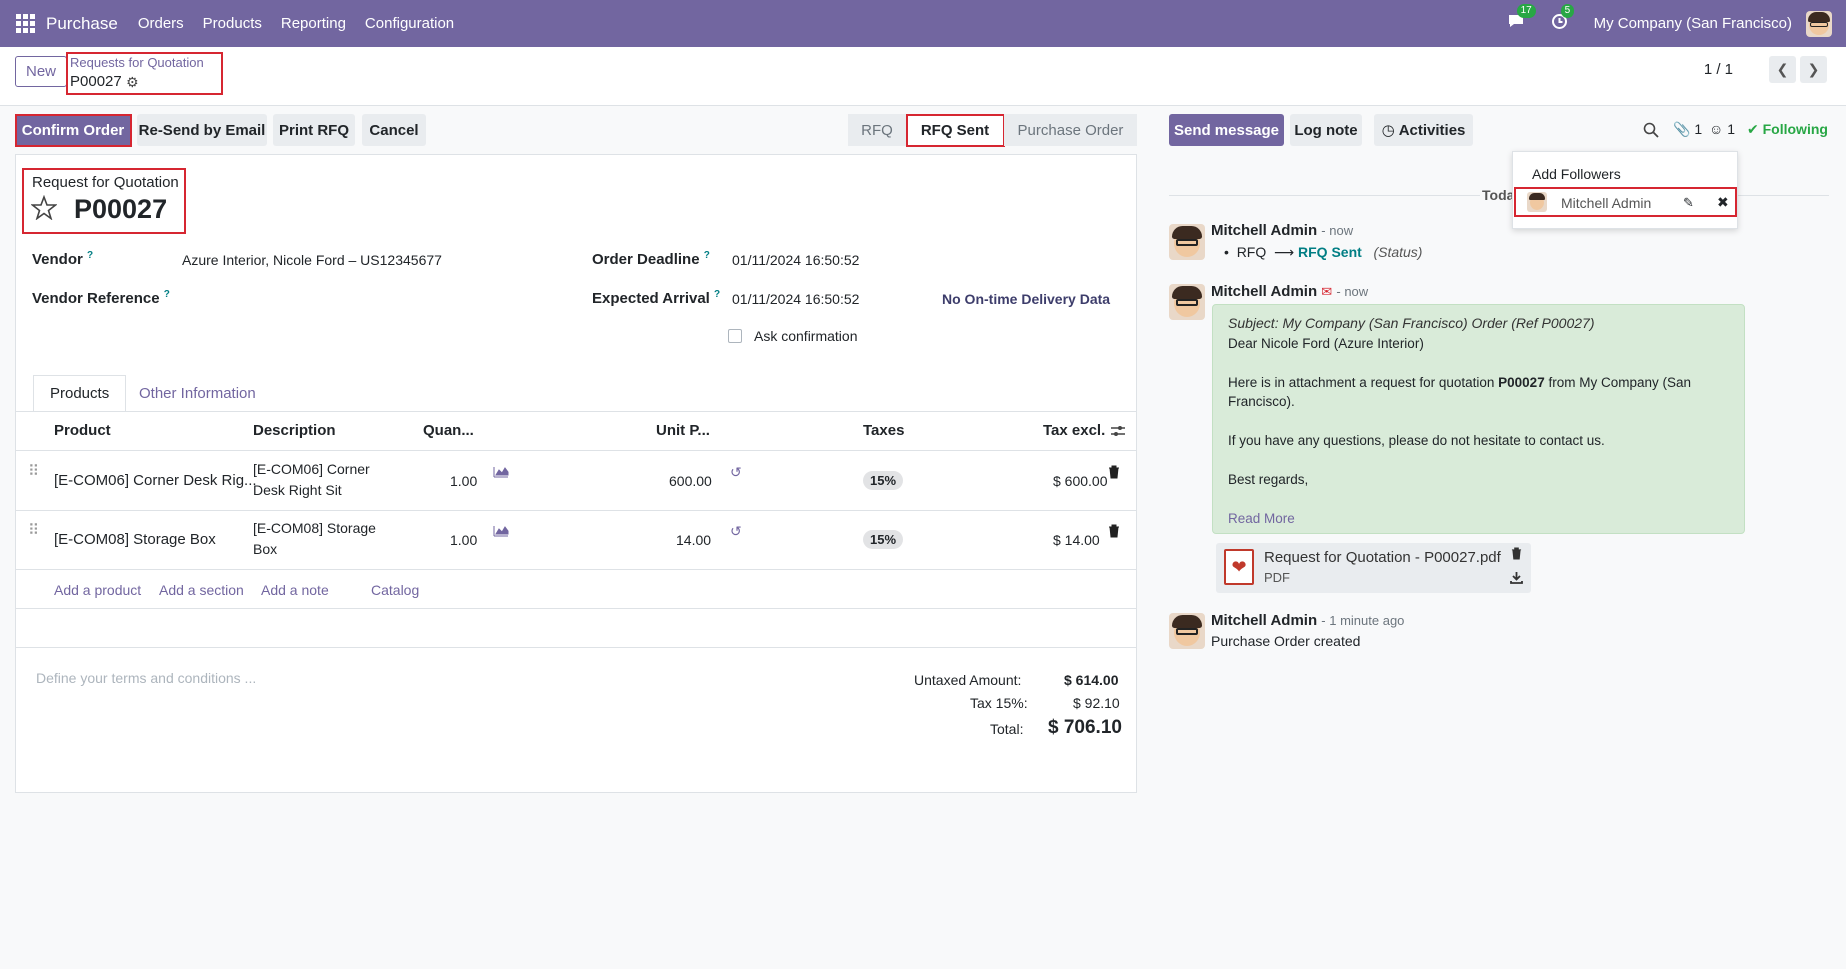 The width and height of the screenshot is (1846, 969). I want to click on pager-previous-icon: ❮, so click(1782, 69).